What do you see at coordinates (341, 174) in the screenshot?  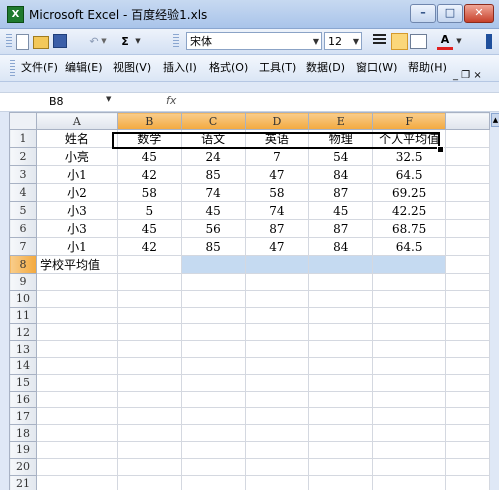 I see `cell: 84` at bounding box center [341, 174].